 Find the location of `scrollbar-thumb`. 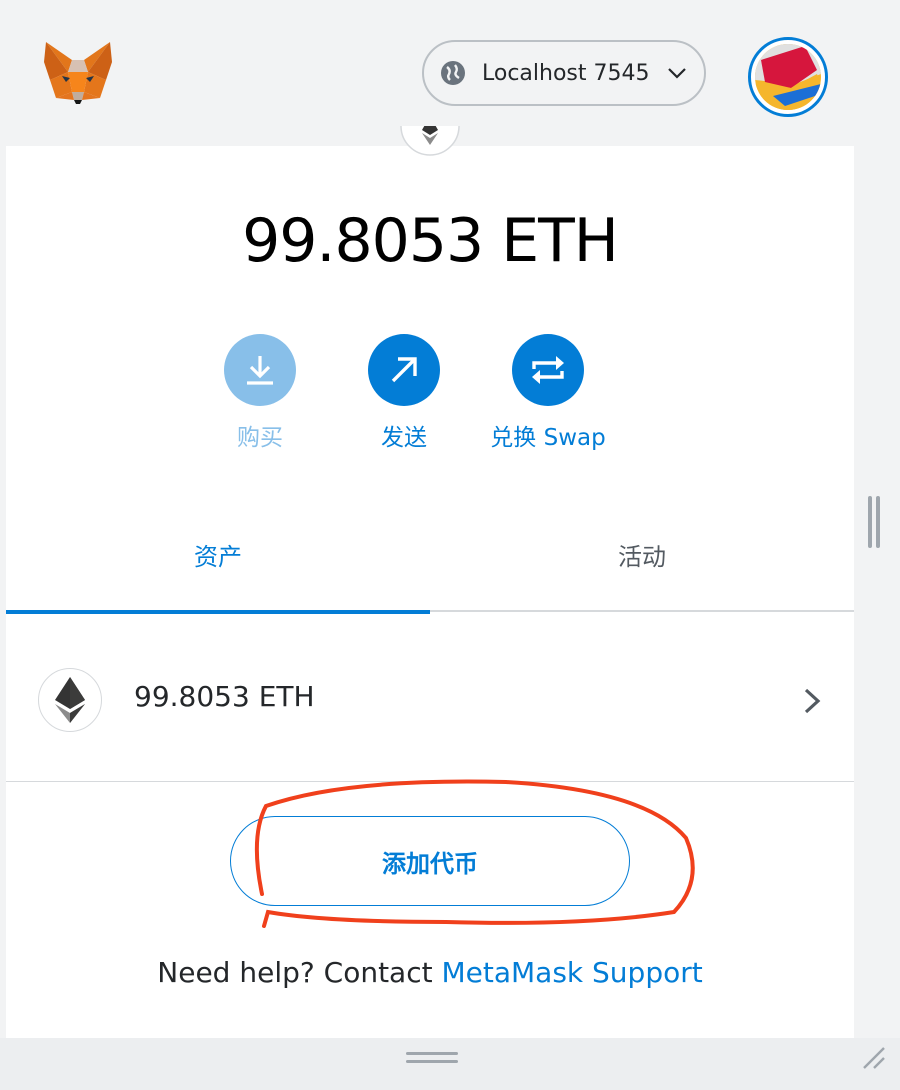

scrollbar-thumb is located at coordinates (874, 522).